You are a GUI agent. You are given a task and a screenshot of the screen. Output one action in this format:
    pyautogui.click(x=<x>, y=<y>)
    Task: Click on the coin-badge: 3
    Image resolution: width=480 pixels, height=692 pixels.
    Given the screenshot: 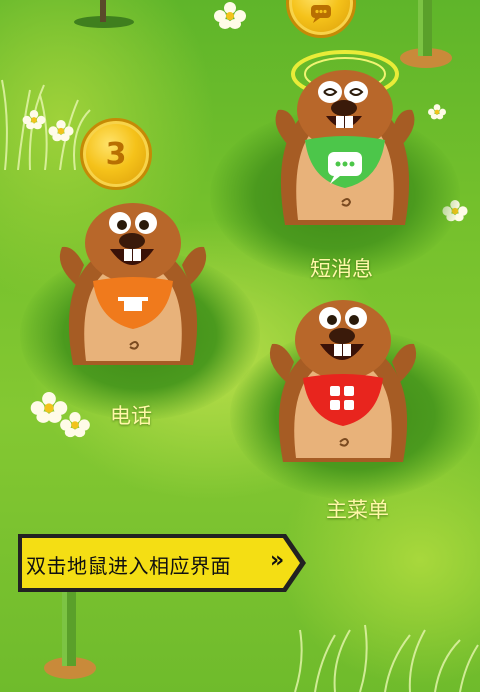 What is the action you would take?
    pyautogui.click(x=116, y=154)
    